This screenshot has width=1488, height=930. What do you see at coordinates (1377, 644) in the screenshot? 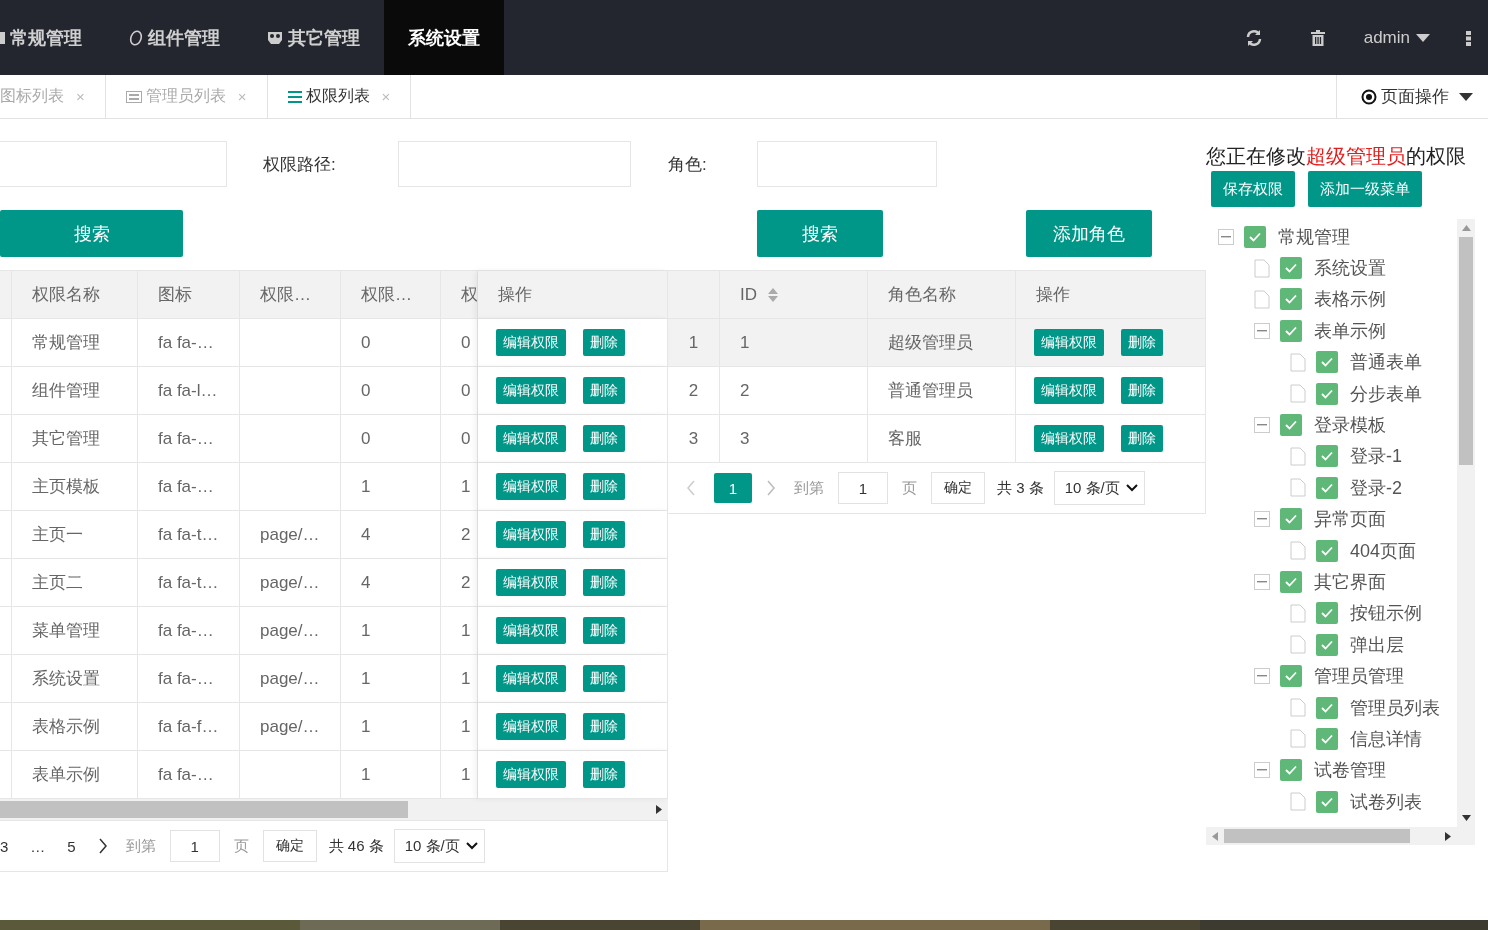
I see `tree-item-label: 弹出层` at bounding box center [1377, 644].